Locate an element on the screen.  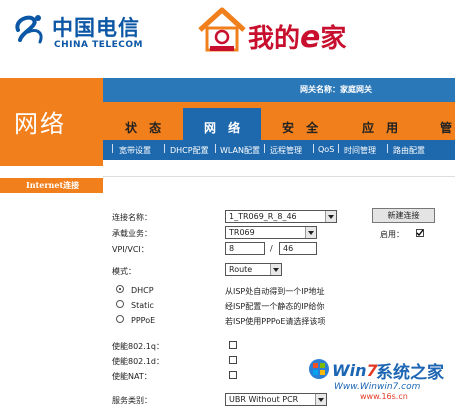
watermark-url-secondary: www.16s.cn is located at coordinates (384, 396).